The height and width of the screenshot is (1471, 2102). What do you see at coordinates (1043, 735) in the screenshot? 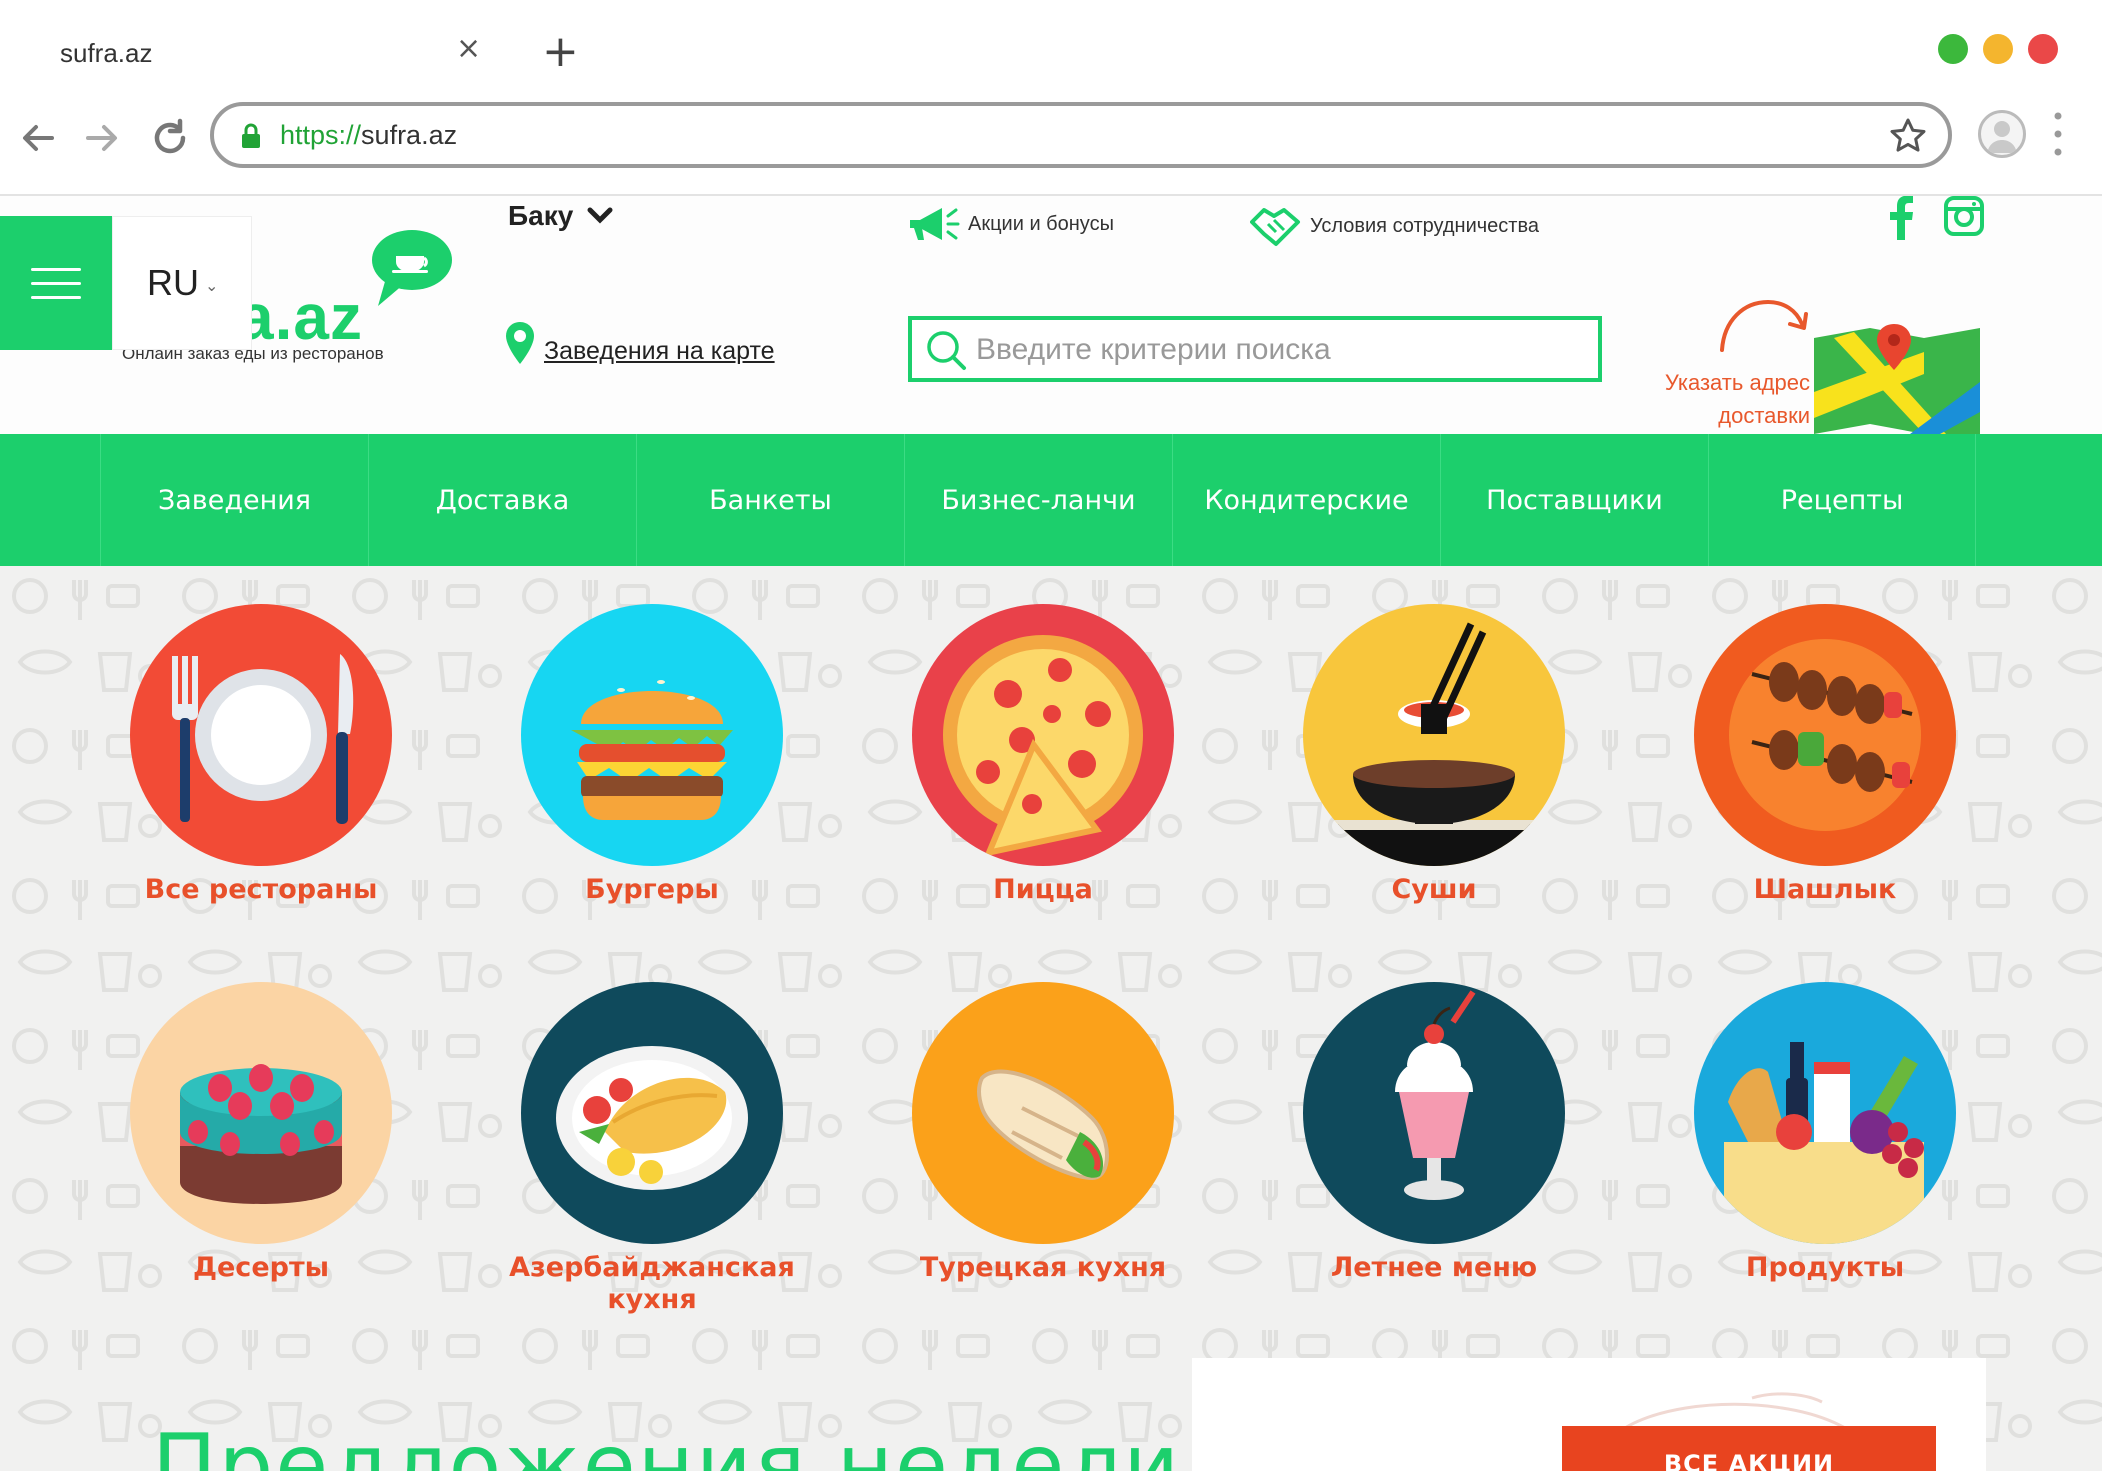
I see `pizza-icon` at bounding box center [1043, 735].